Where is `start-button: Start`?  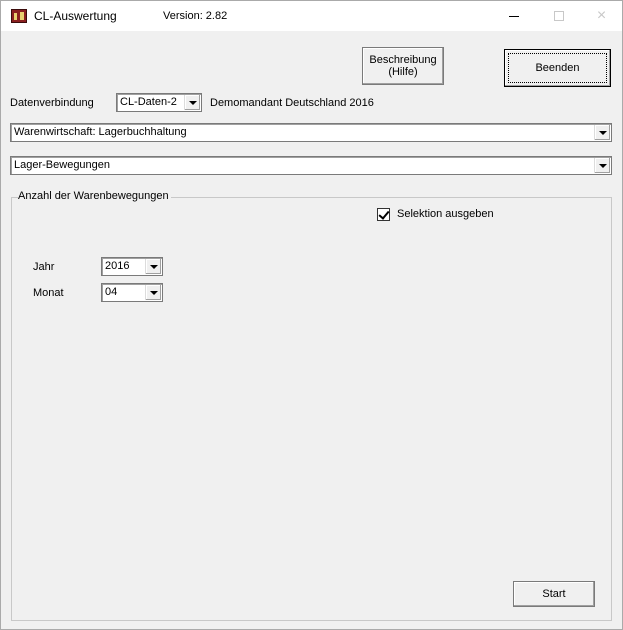 start-button: Start is located at coordinates (554, 594).